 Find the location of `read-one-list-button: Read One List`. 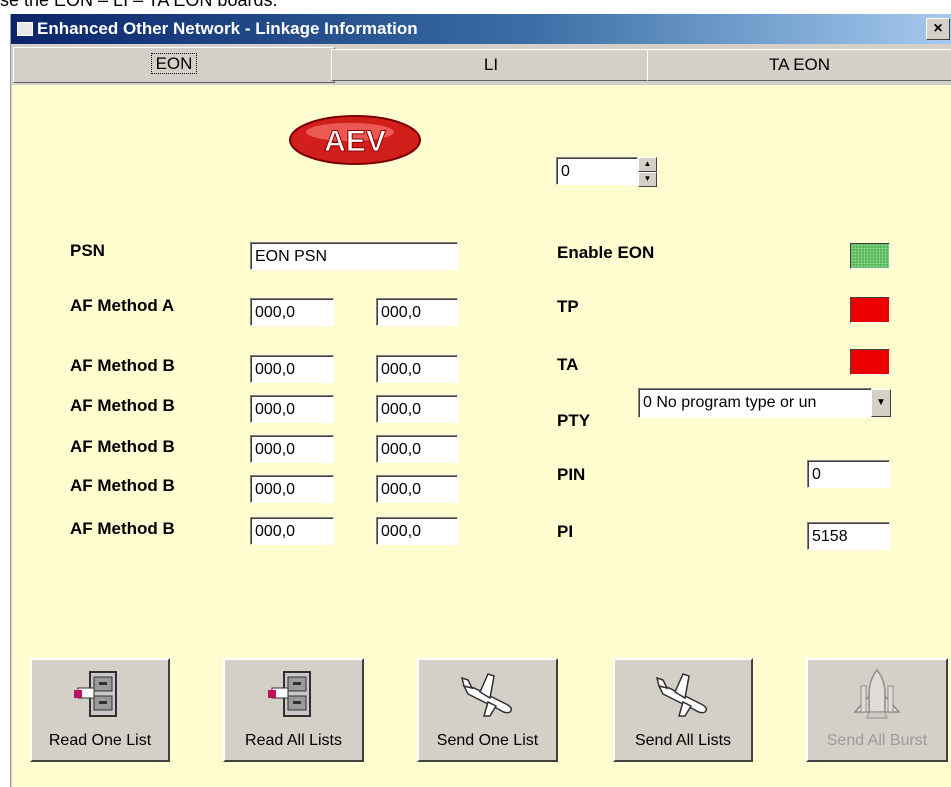

read-one-list-button: Read One List is located at coordinates (100, 710).